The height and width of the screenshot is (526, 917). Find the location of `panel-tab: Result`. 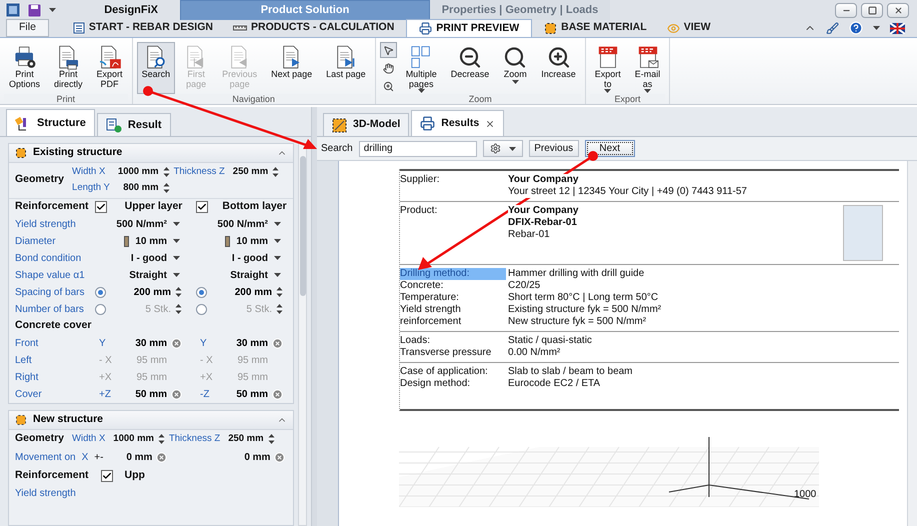

panel-tab: Result is located at coordinates (133, 124).